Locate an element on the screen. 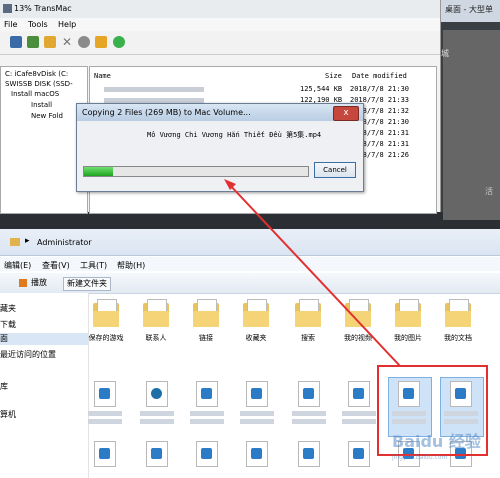 Image resolution: width=500 pixels, height=478 pixels. baidu-watermark: Baidu 经验 is located at coordinates (436, 441).